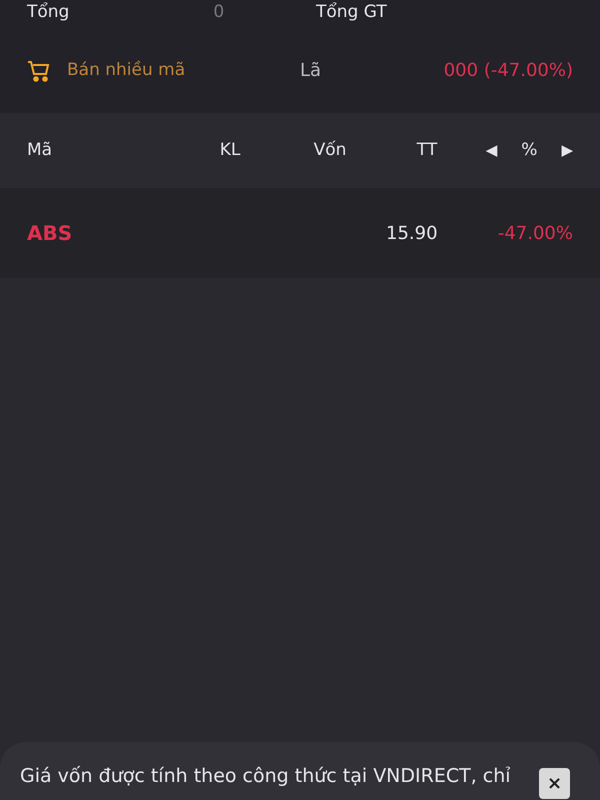 This screenshot has height=800, width=600. I want to click on prev-column-arrow: ◀, so click(492, 150).